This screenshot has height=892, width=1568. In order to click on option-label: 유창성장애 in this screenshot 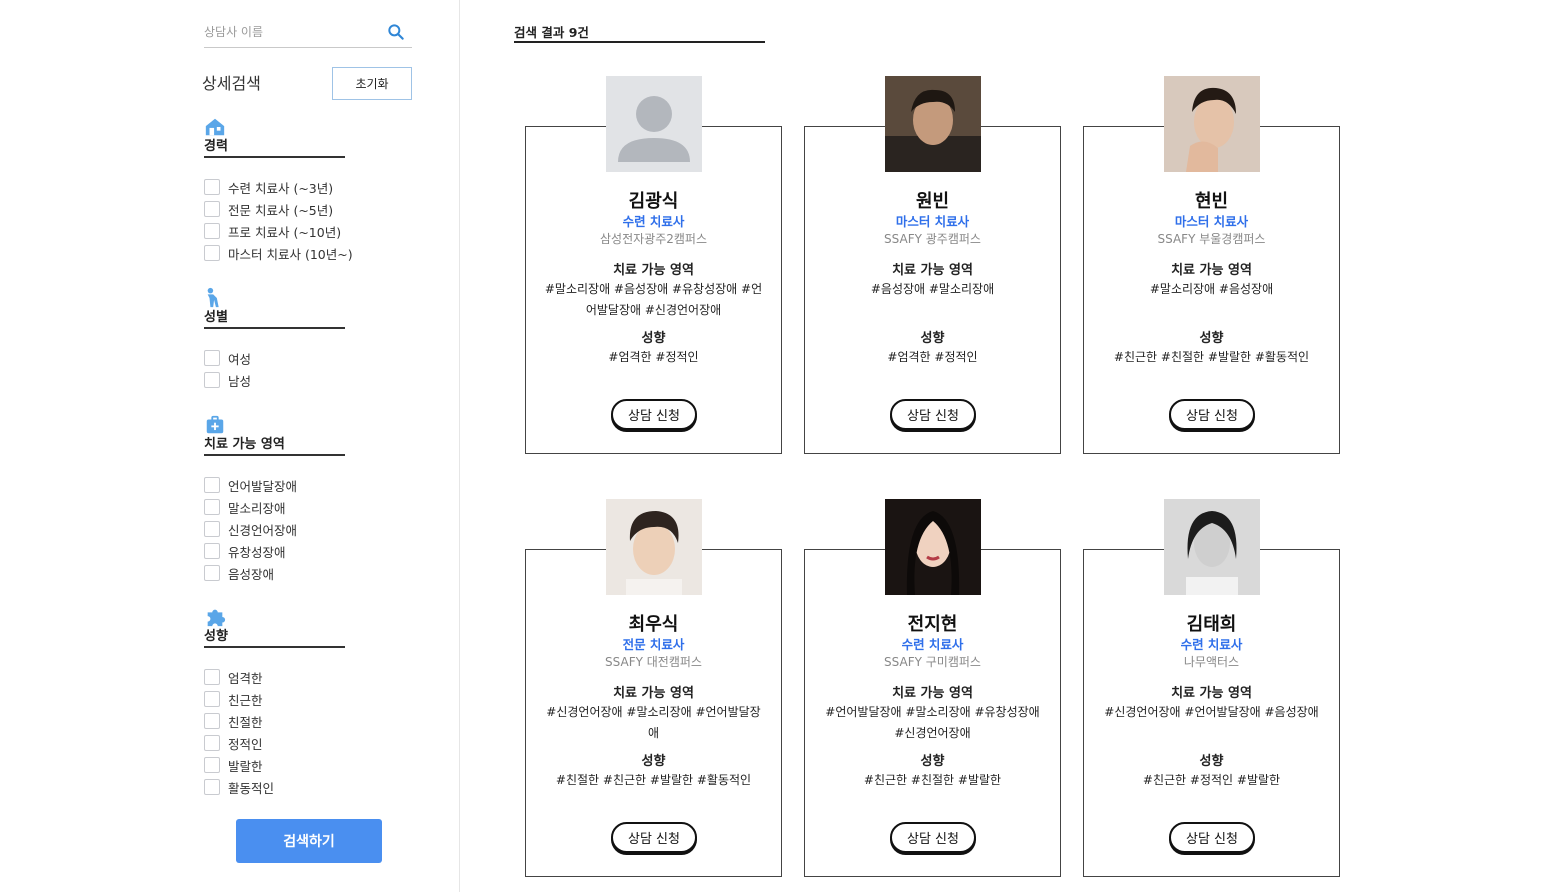, I will do `click(257, 552)`.